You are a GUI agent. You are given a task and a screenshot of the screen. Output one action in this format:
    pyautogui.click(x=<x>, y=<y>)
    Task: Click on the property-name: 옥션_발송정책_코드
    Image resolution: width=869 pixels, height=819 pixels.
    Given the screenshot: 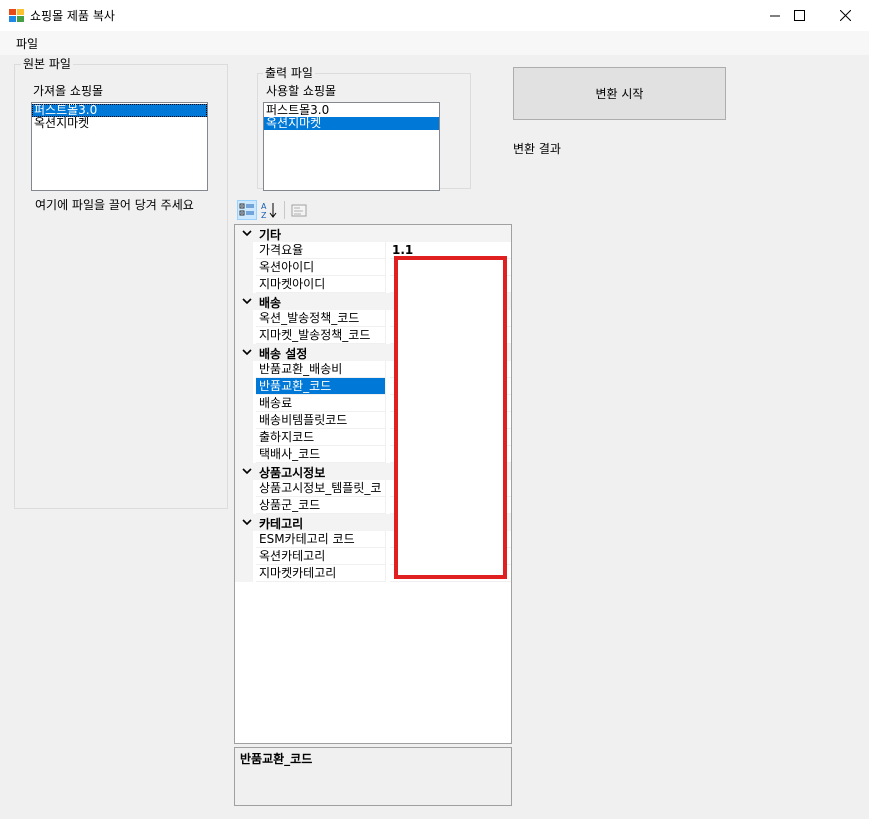 What is the action you would take?
    pyautogui.click(x=321, y=318)
    